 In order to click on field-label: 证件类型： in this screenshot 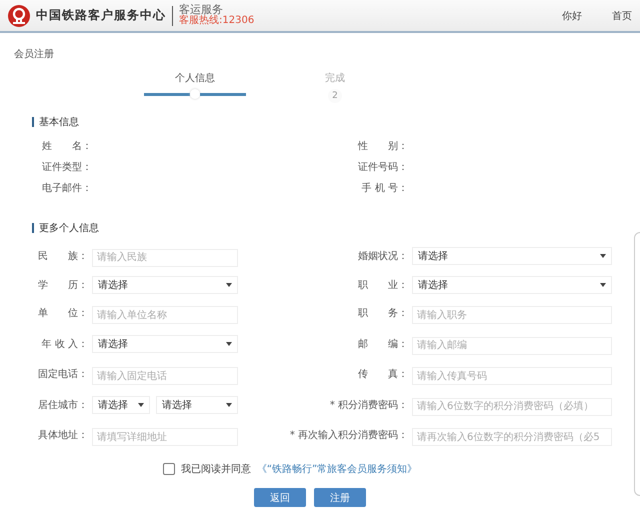, I will do `click(66, 167)`.